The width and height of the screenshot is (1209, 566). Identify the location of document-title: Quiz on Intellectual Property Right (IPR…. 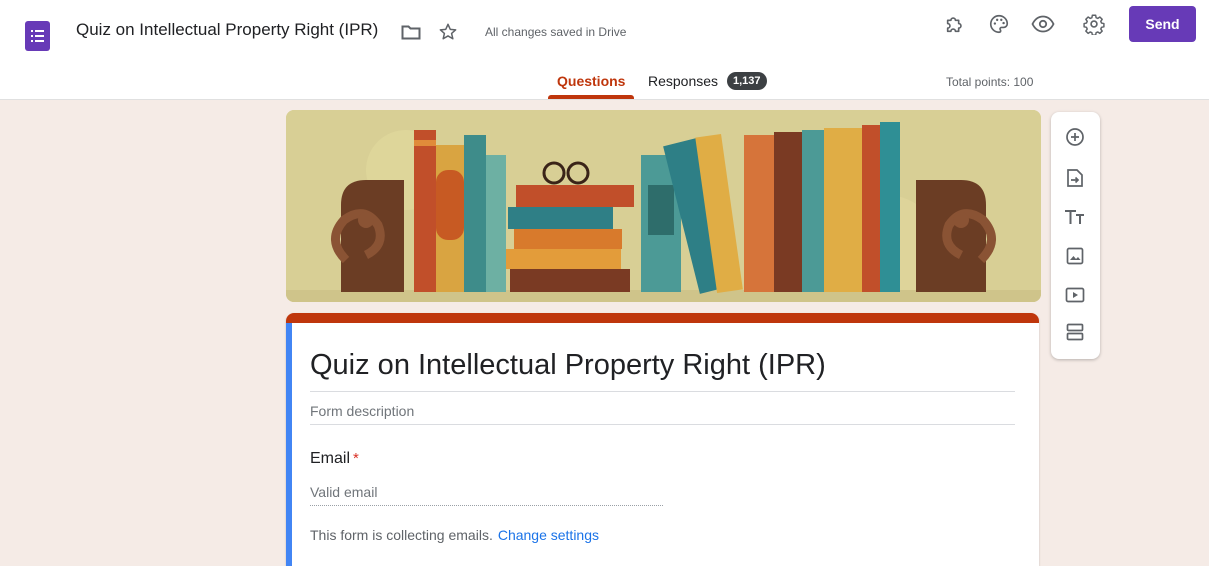
(227, 30).